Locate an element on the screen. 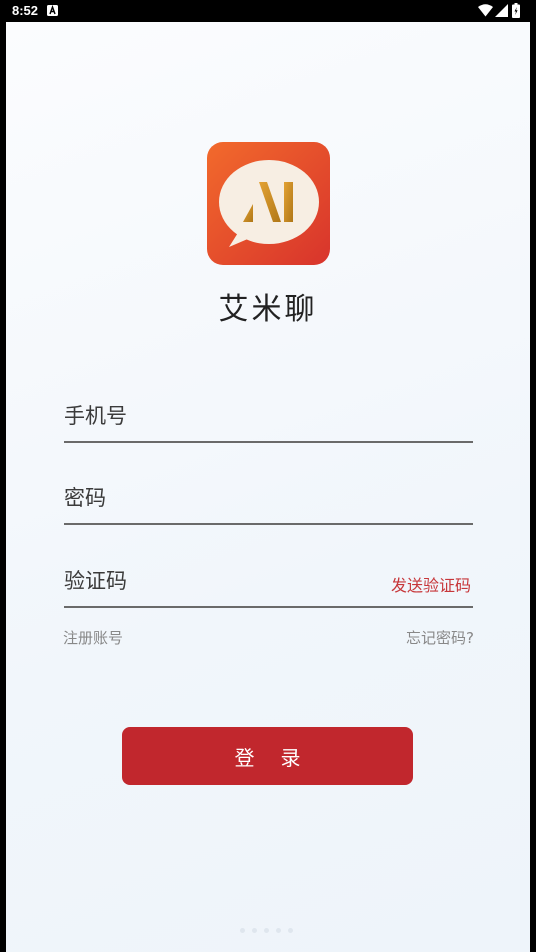 This screenshot has height=952, width=536. battery-icon is located at coordinates (516, 10).